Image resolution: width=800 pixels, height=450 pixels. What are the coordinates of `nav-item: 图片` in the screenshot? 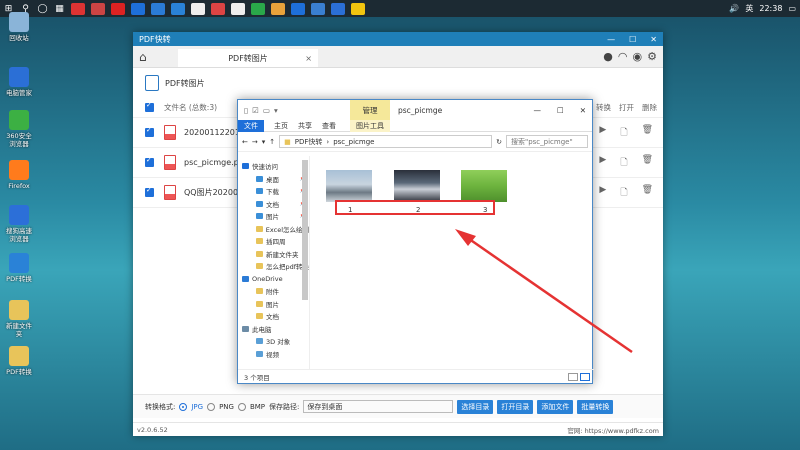 It's located at (273, 304).